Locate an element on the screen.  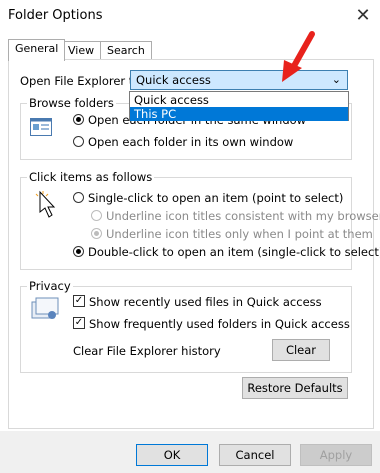
click-items-title: Click items as follows is located at coordinates (91, 177).